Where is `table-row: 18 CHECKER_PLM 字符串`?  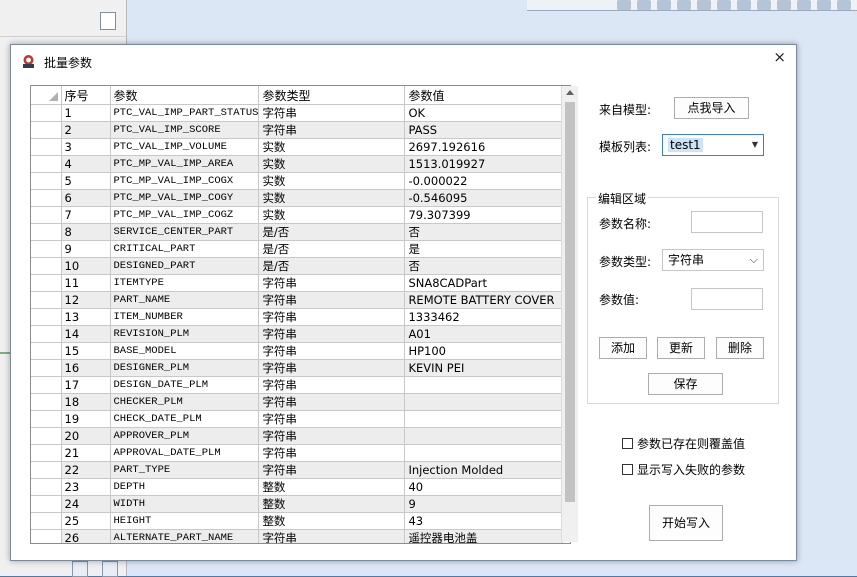
table-row: 18 CHECKER_PLM 字符串 is located at coordinates (297, 402).